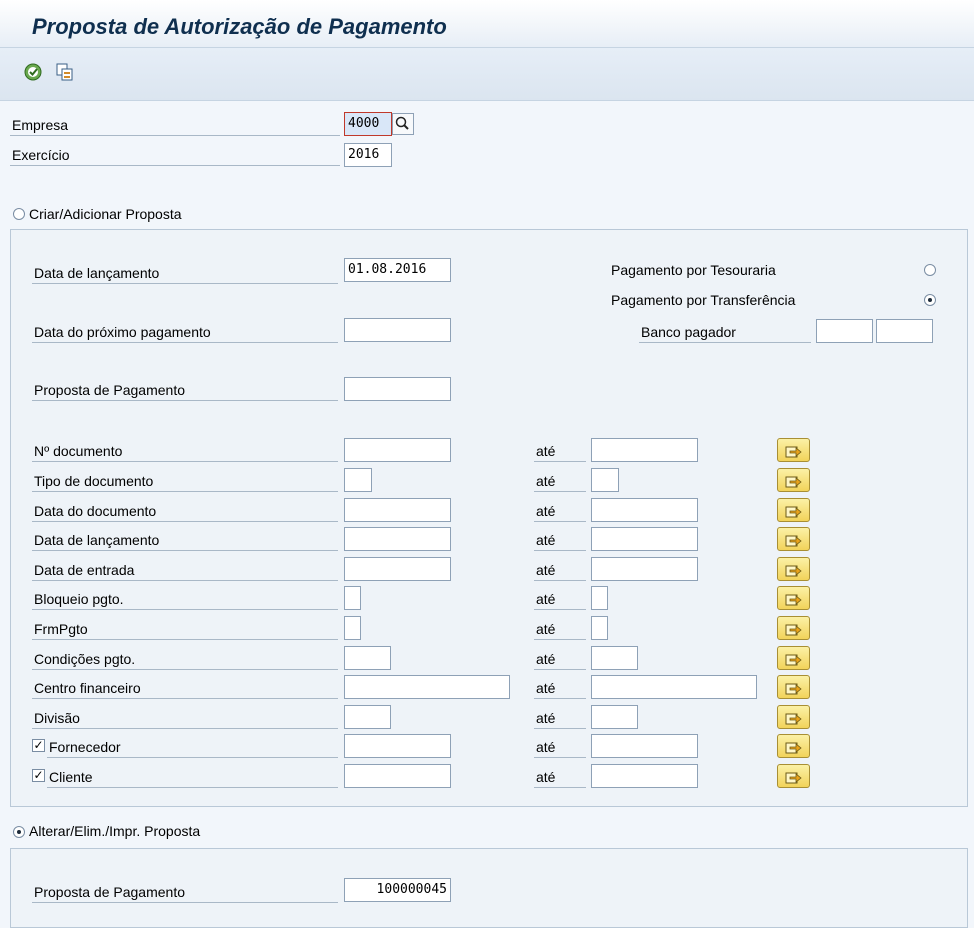 The width and height of the screenshot is (974, 928). What do you see at coordinates (185, 570) in the screenshot?
I see `range-label: Data de entrada` at bounding box center [185, 570].